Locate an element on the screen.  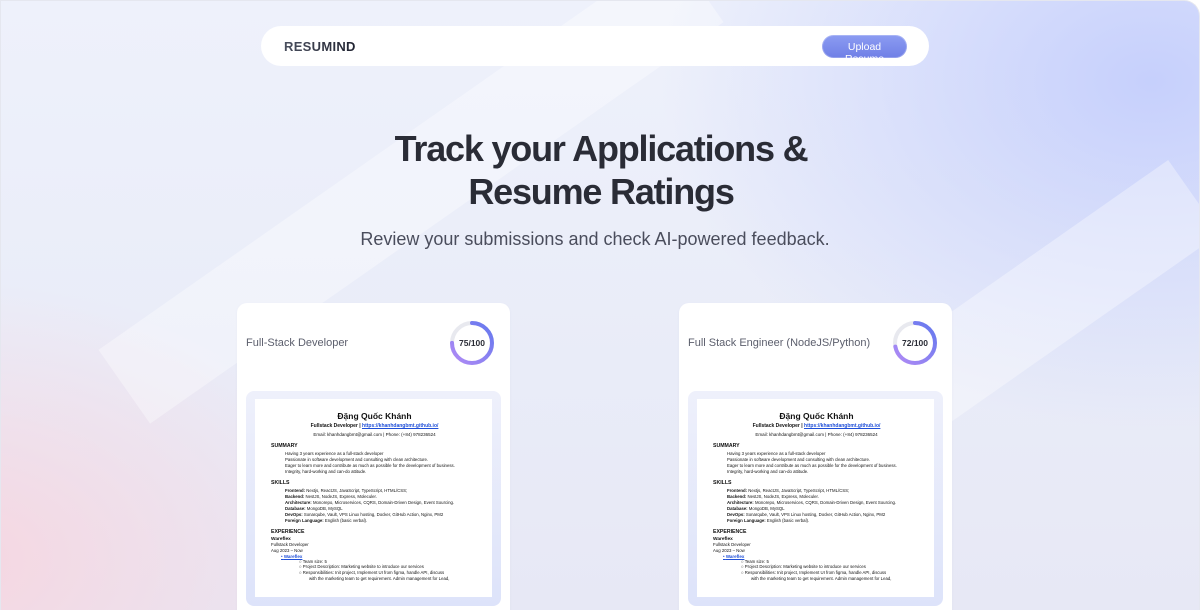
job-title: Full-Stack Developer is located at coordinates (297, 343).